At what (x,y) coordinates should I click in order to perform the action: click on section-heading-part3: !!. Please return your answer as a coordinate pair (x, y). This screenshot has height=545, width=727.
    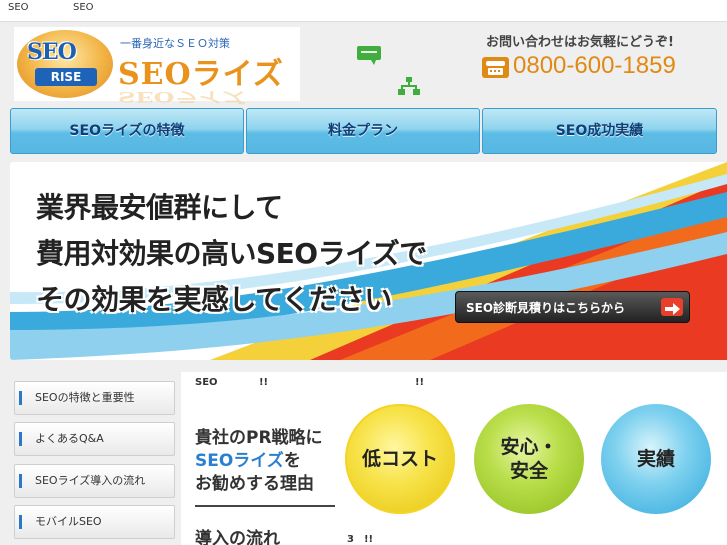
    Looking at the image, I should click on (420, 382).